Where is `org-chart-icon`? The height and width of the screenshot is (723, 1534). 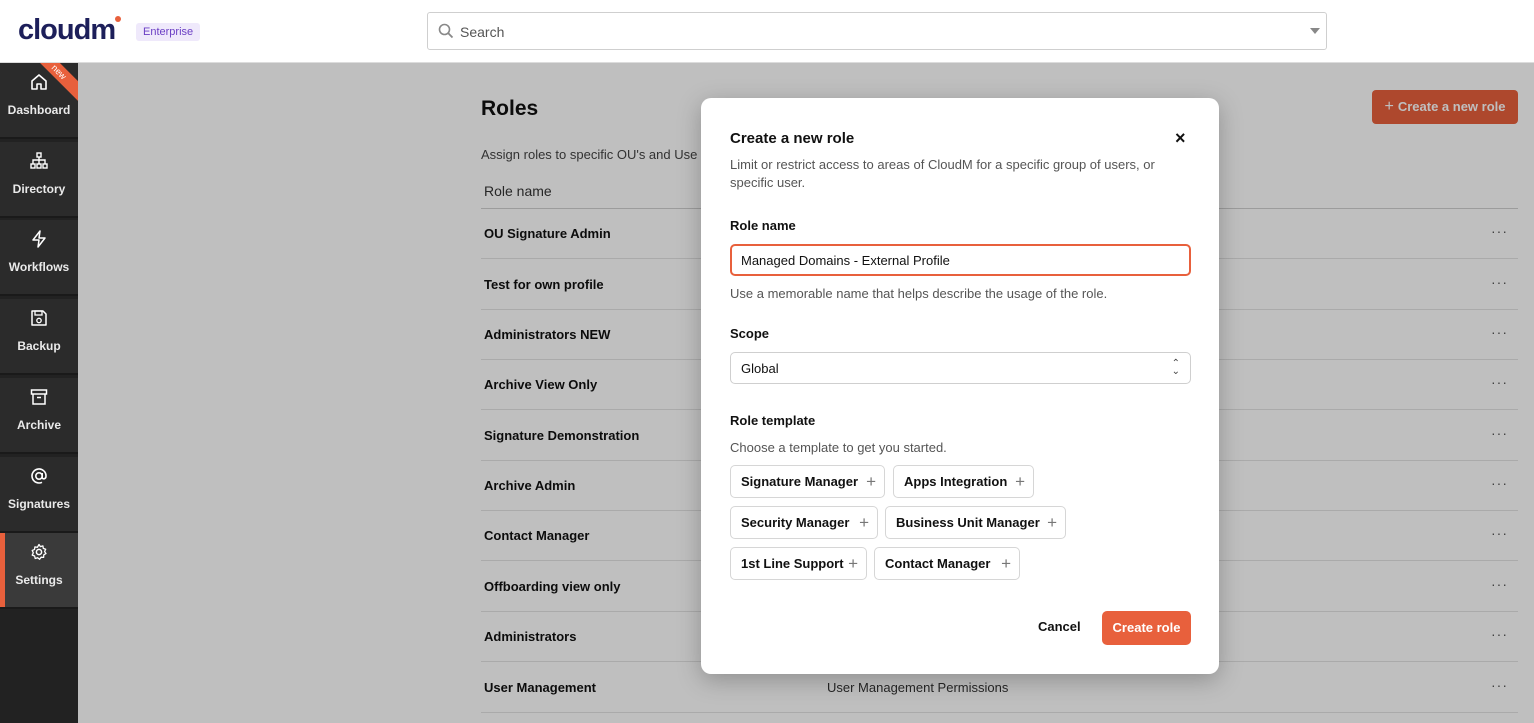
org-chart-icon is located at coordinates (39, 160).